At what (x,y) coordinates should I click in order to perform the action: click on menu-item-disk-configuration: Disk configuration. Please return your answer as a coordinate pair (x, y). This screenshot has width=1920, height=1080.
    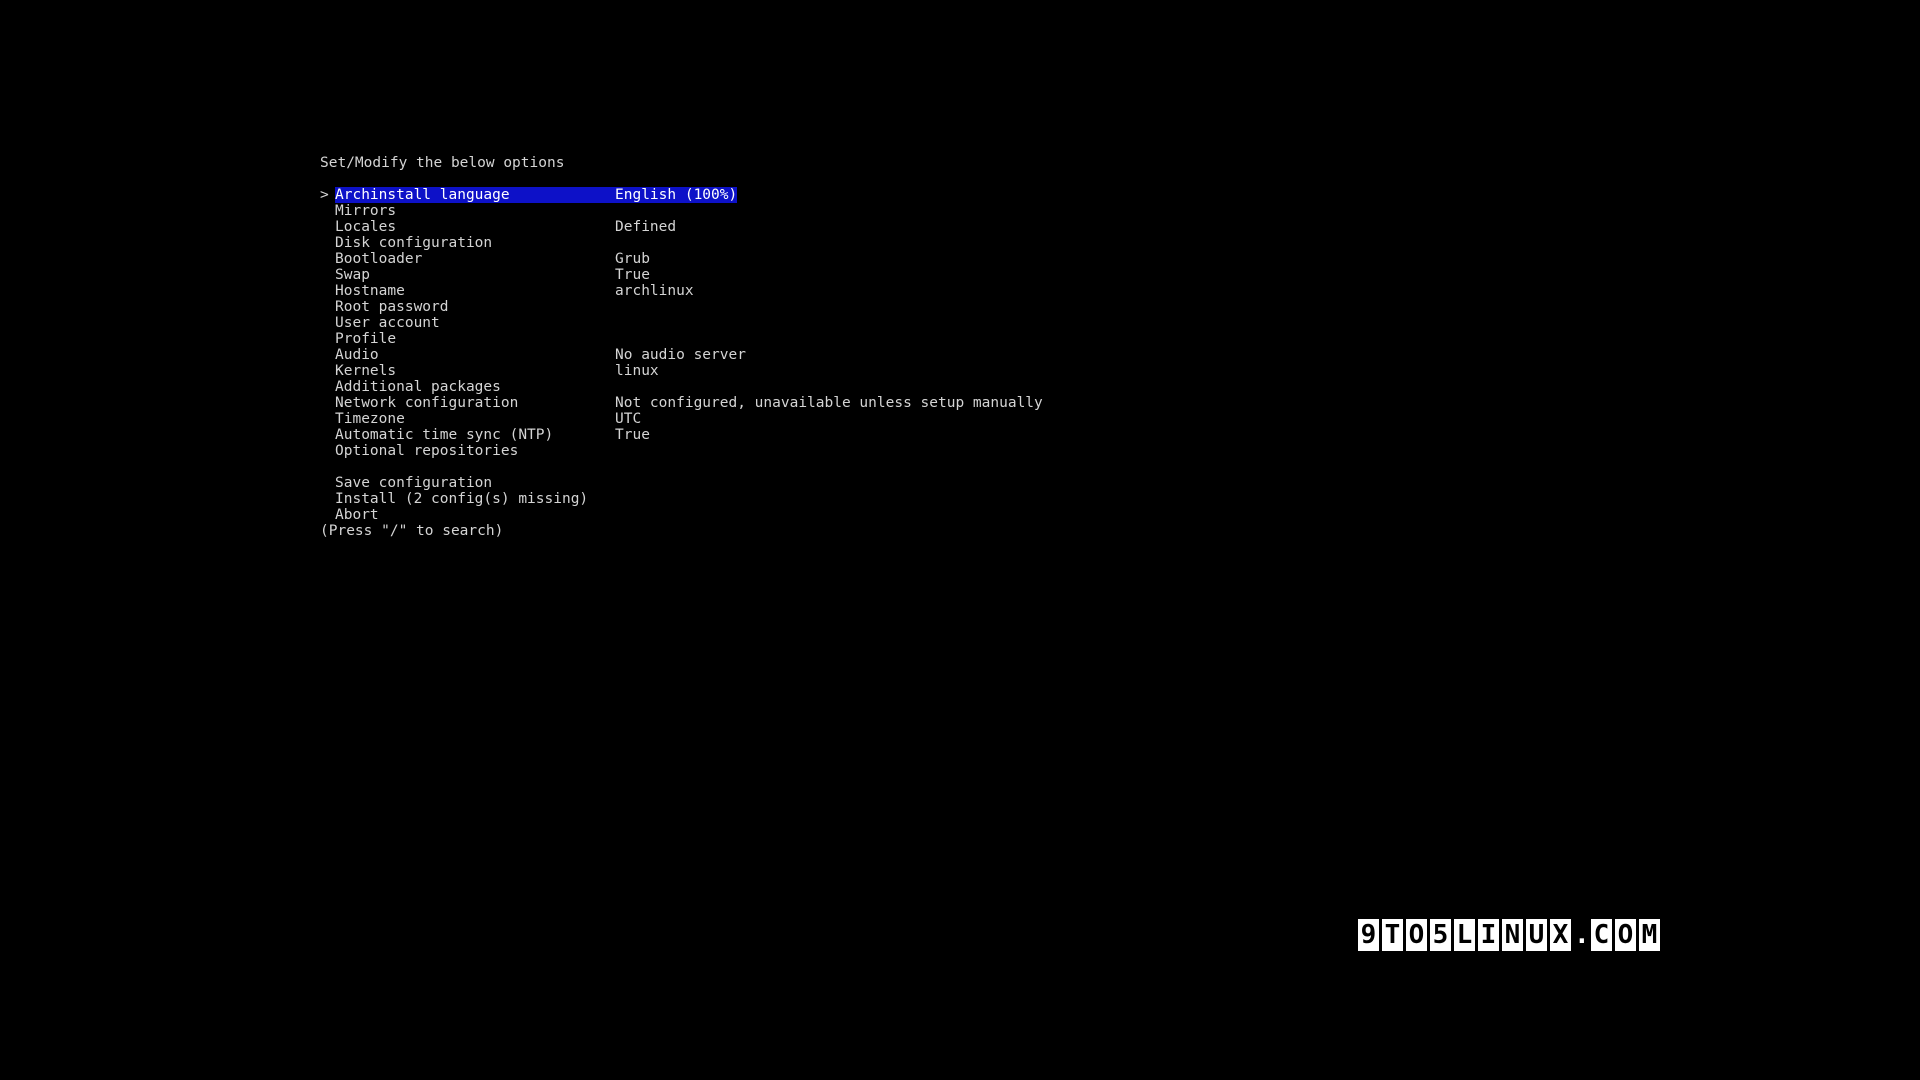
    Looking at the image, I should click on (770, 243).